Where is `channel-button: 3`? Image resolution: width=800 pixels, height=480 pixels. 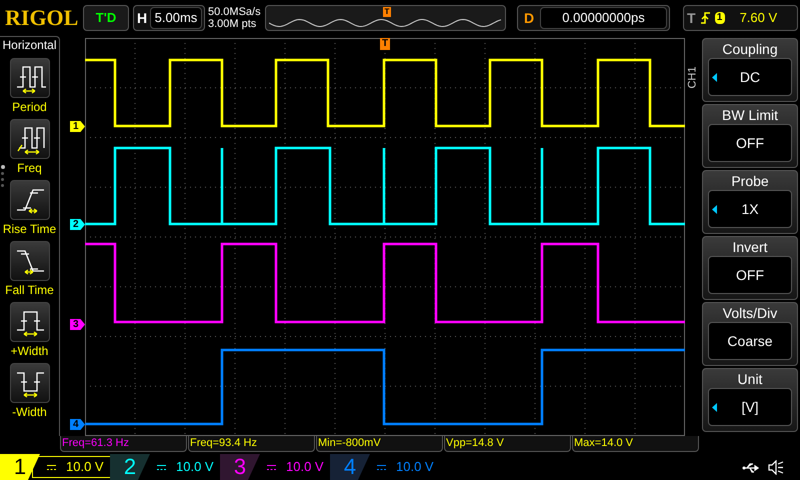
channel-button: 3 is located at coordinates (240, 467).